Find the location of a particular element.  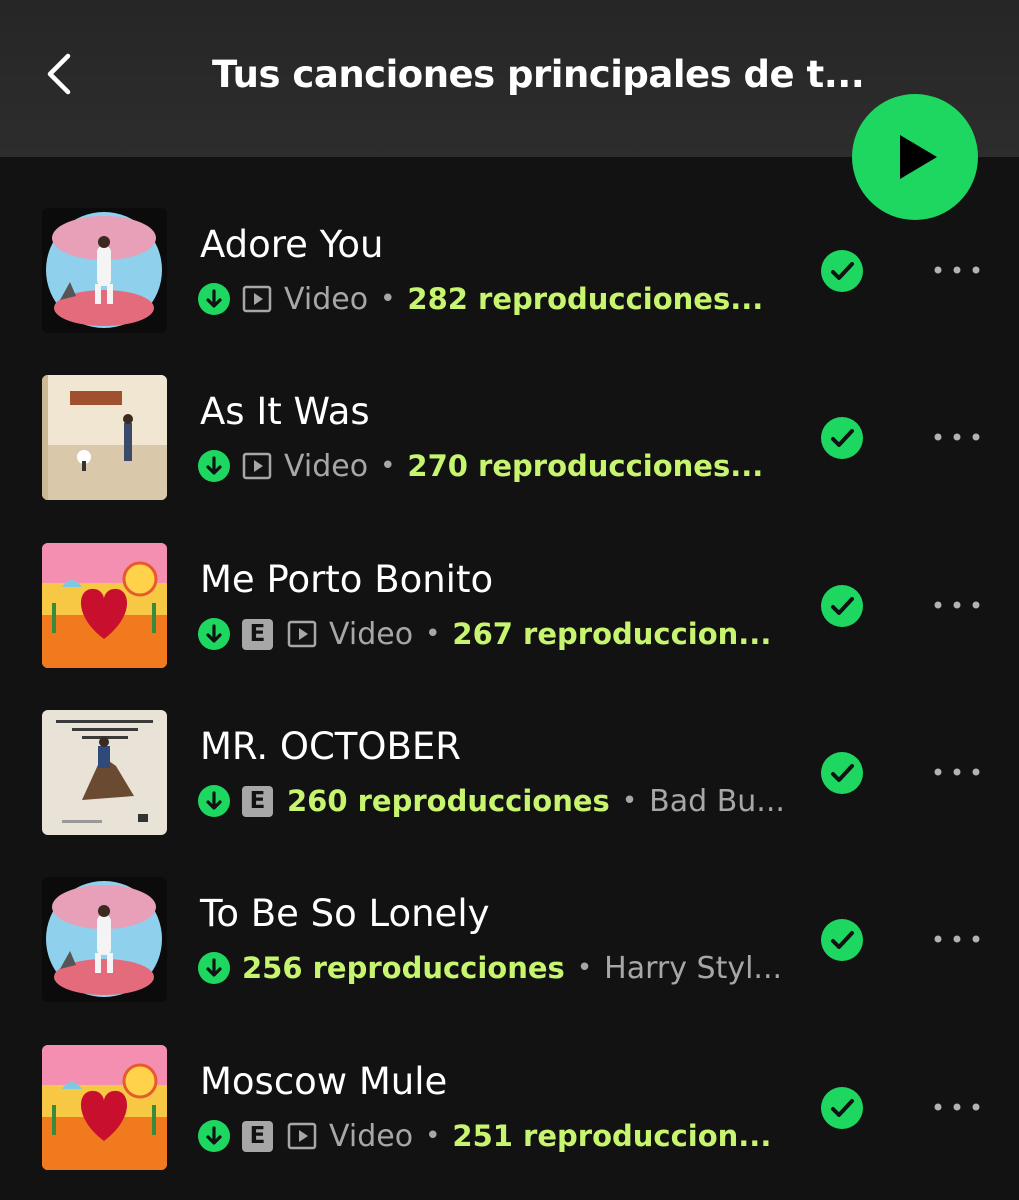

play-icon is located at coordinates (918, 157).